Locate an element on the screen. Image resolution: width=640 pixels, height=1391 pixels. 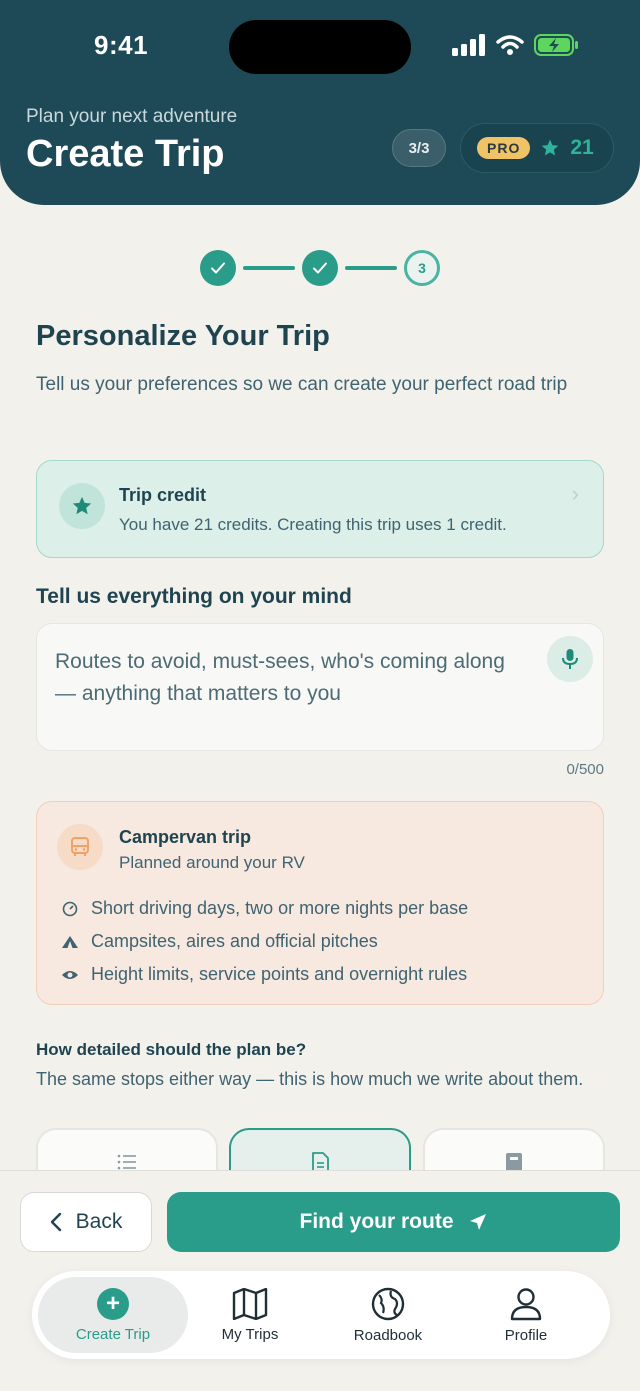
dynamic-island is located at coordinates (320, 47).